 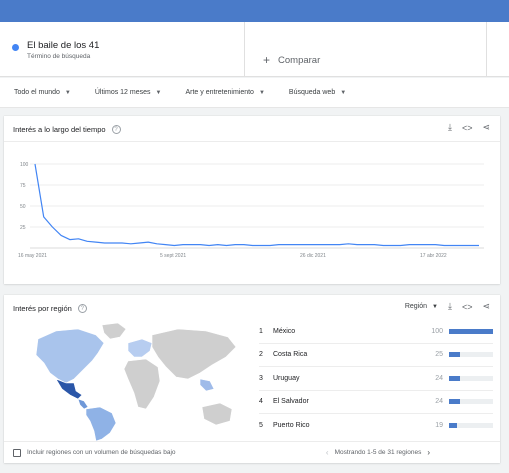 What do you see at coordinates (23, 186) in the screenshot?
I see `chart-y-tick-label: 75` at bounding box center [23, 186].